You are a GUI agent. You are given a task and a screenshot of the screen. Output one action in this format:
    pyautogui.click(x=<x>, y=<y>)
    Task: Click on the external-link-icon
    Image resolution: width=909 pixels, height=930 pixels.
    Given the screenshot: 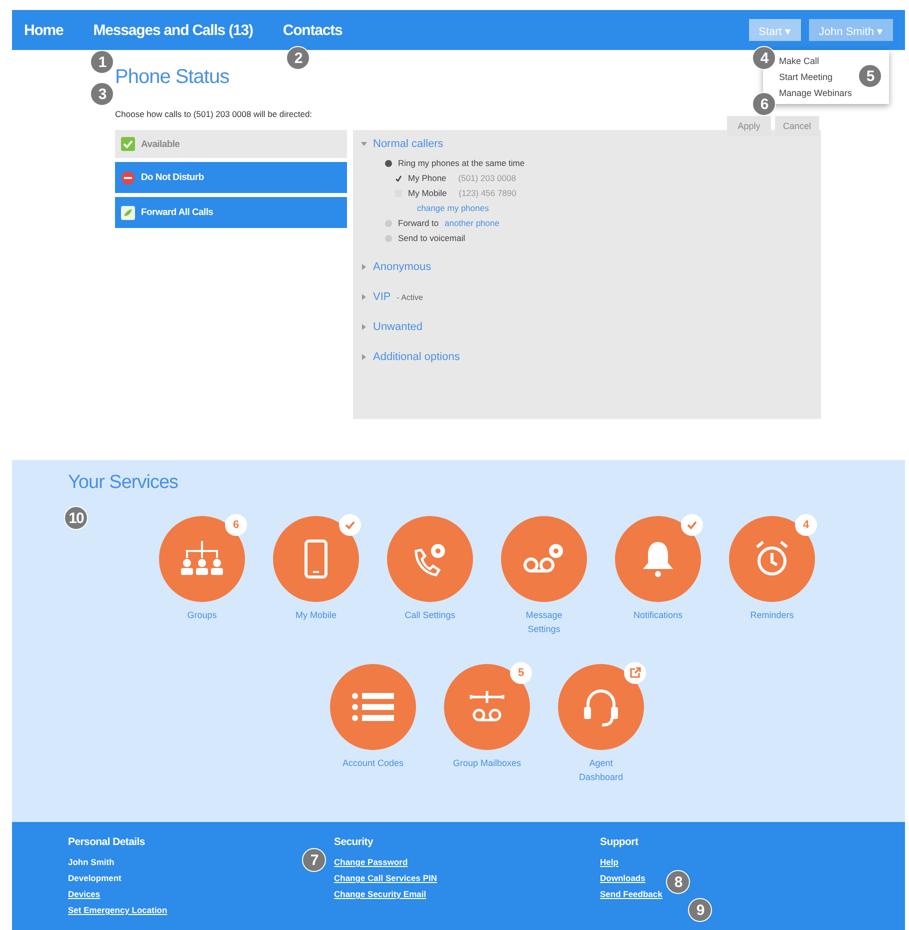 What is the action you would take?
    pyautogui.click(x=635, y=673)
    